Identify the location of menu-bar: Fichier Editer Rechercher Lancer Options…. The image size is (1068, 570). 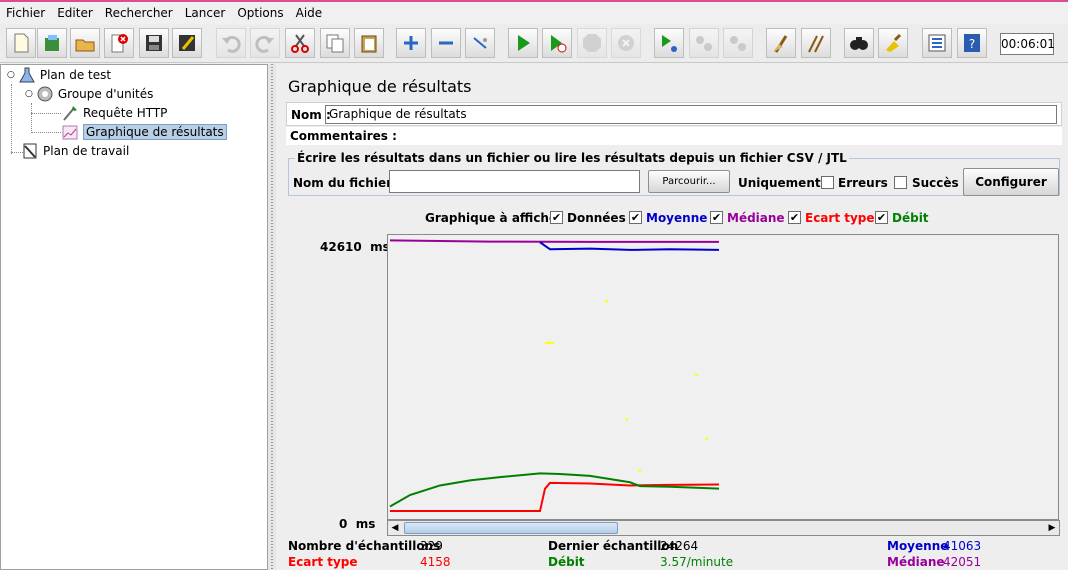
(534, 12).